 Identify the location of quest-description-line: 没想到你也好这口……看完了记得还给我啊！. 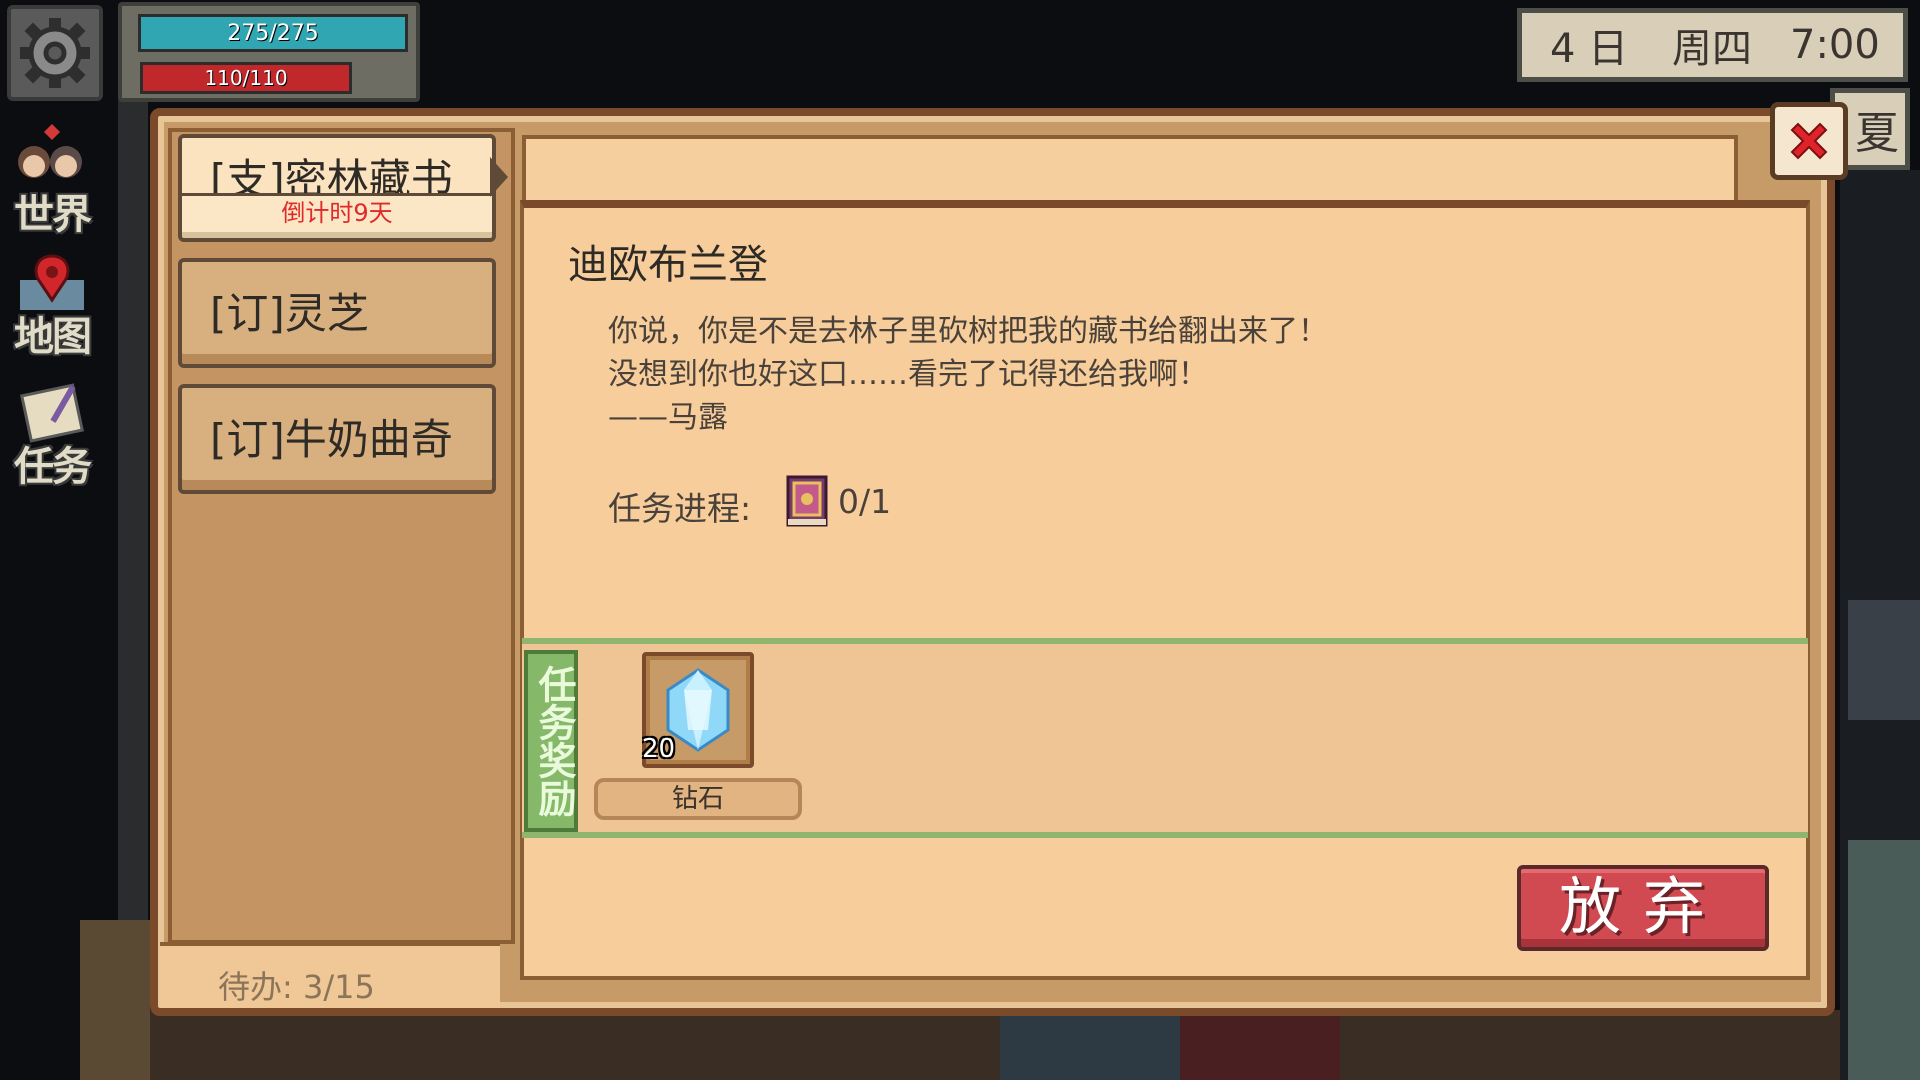
(908, 374).